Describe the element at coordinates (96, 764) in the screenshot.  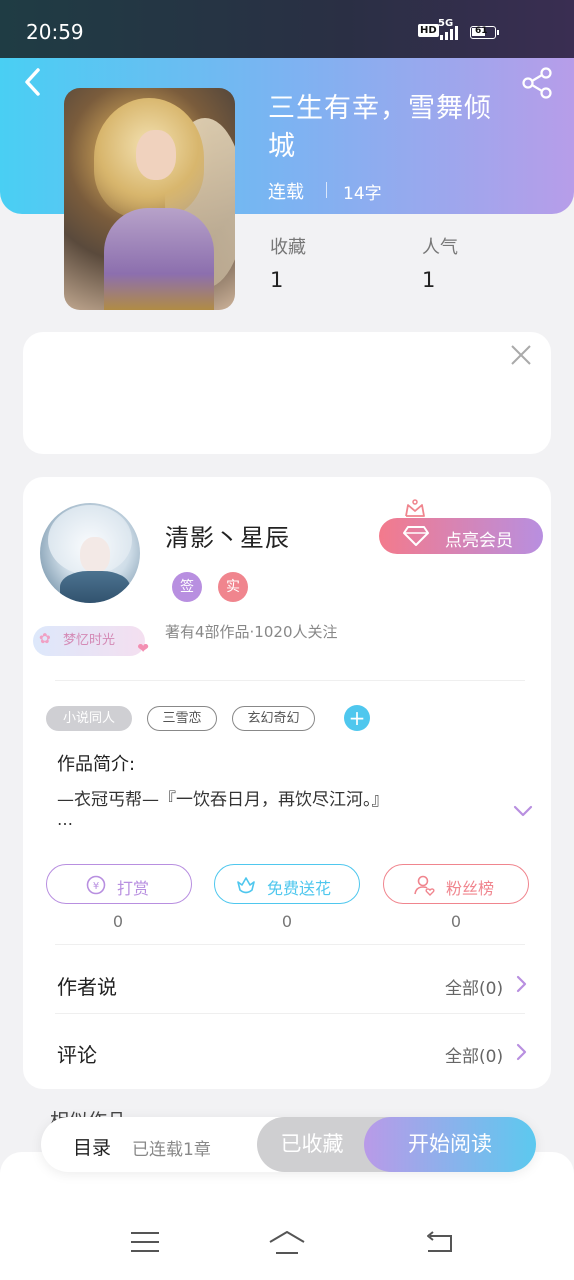
I see `intro-label: 作品简介:` at that location.